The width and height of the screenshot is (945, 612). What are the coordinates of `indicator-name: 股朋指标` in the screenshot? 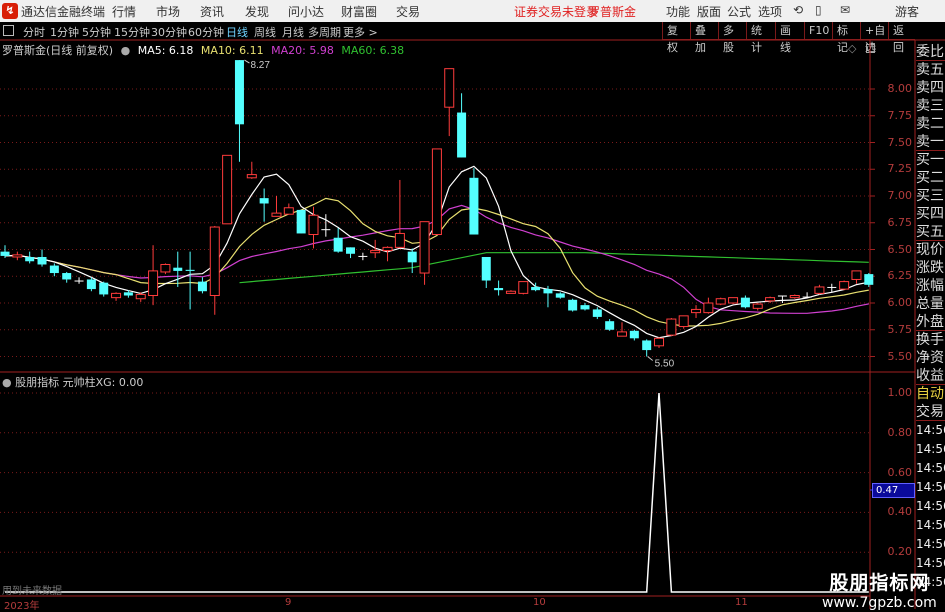 It's located at (37, 382).